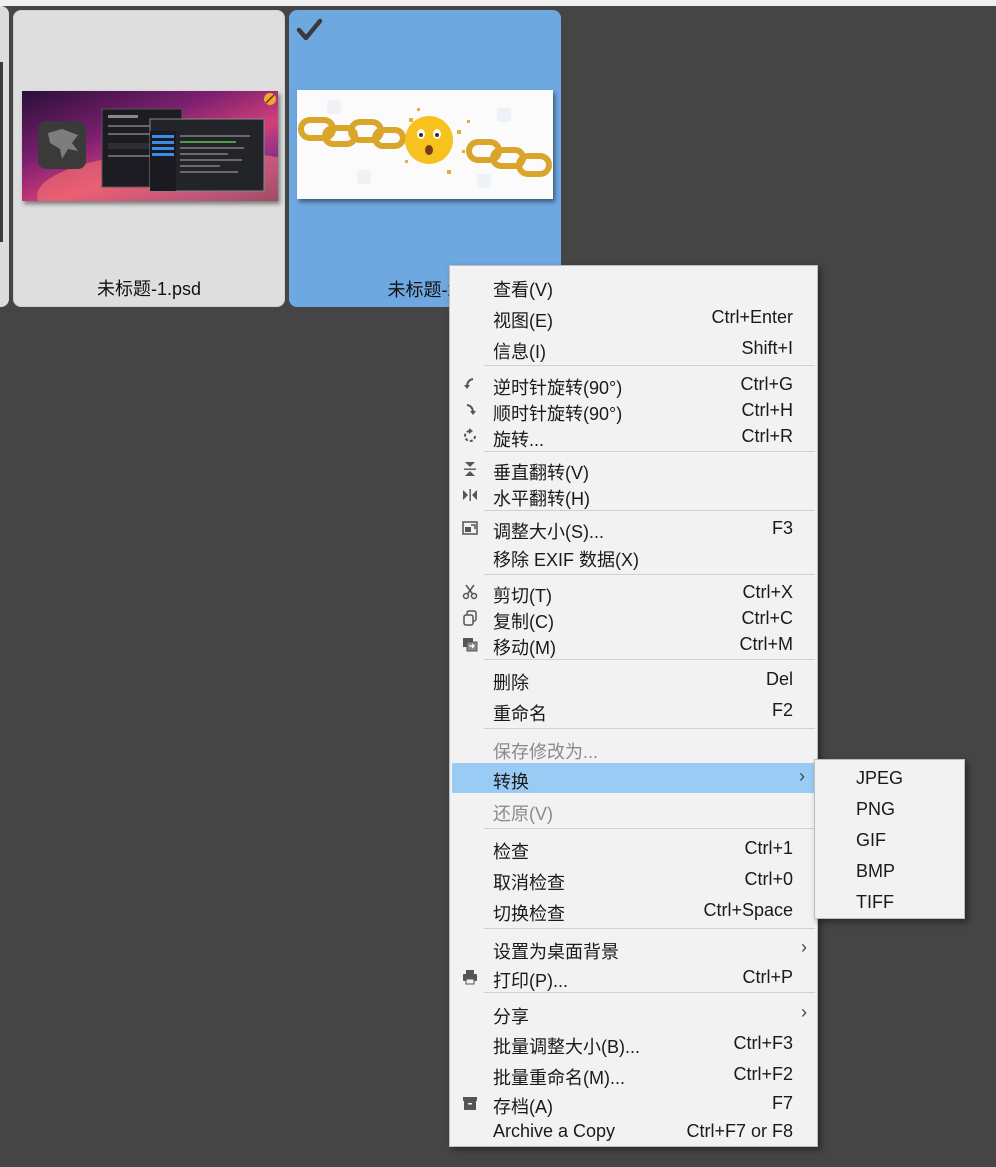 This screenshot has width=996, height=1167. What do you see at coordinates (633, 644) in the screenshot?
I see `menu-item-move: 移动(M) Ctrl+M` at bounding box center [633, 644].